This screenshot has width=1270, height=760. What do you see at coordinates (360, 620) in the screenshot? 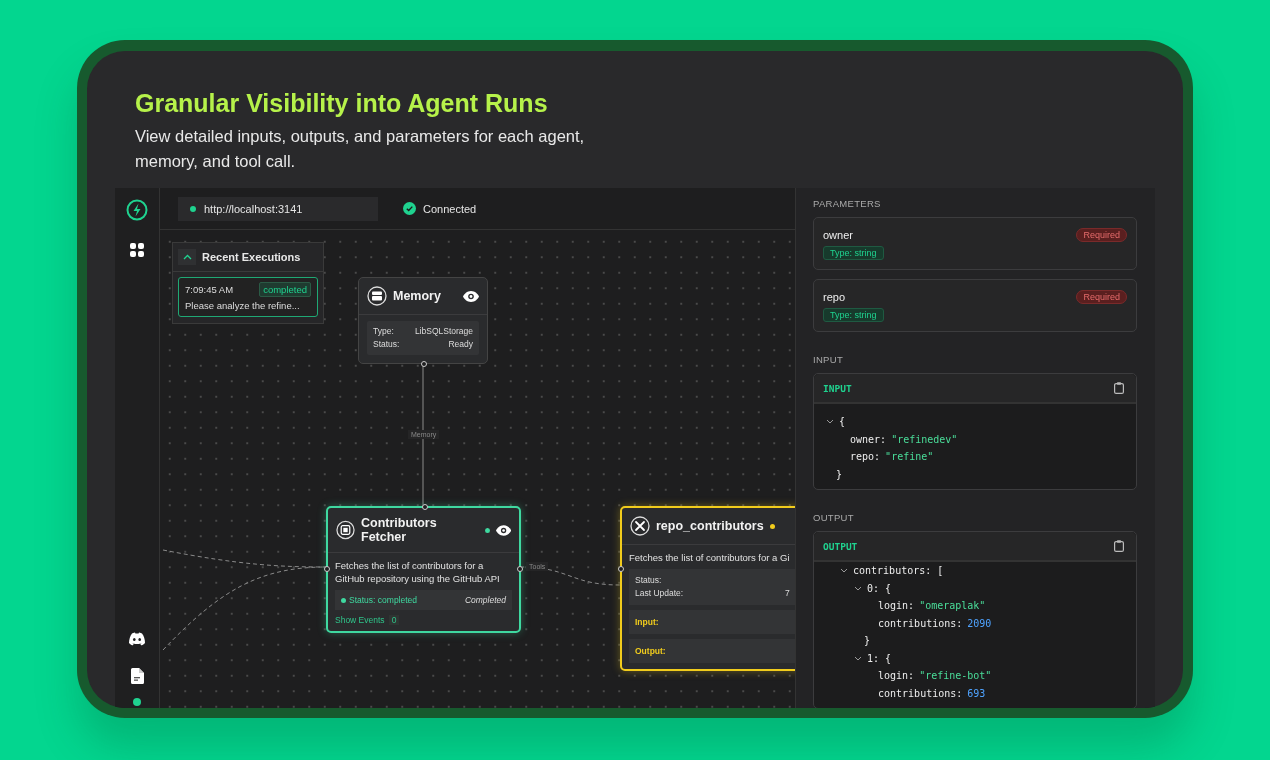
I see `show-events-link: Show Events` at bounding box center [360, 620].